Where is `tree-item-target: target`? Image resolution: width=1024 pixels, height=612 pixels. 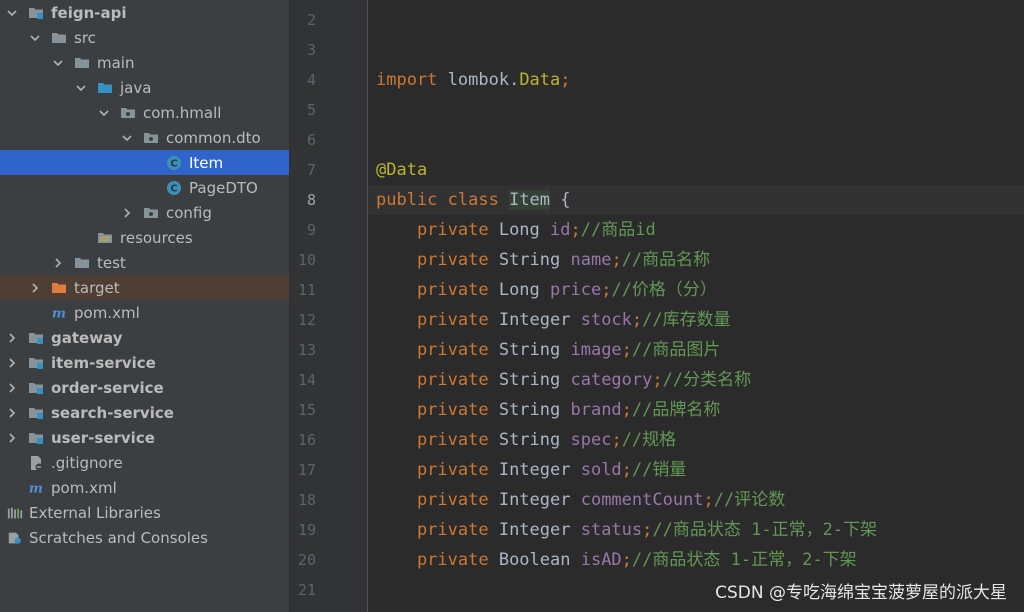
tree-item-target: target is located at coordinates (144, 287).